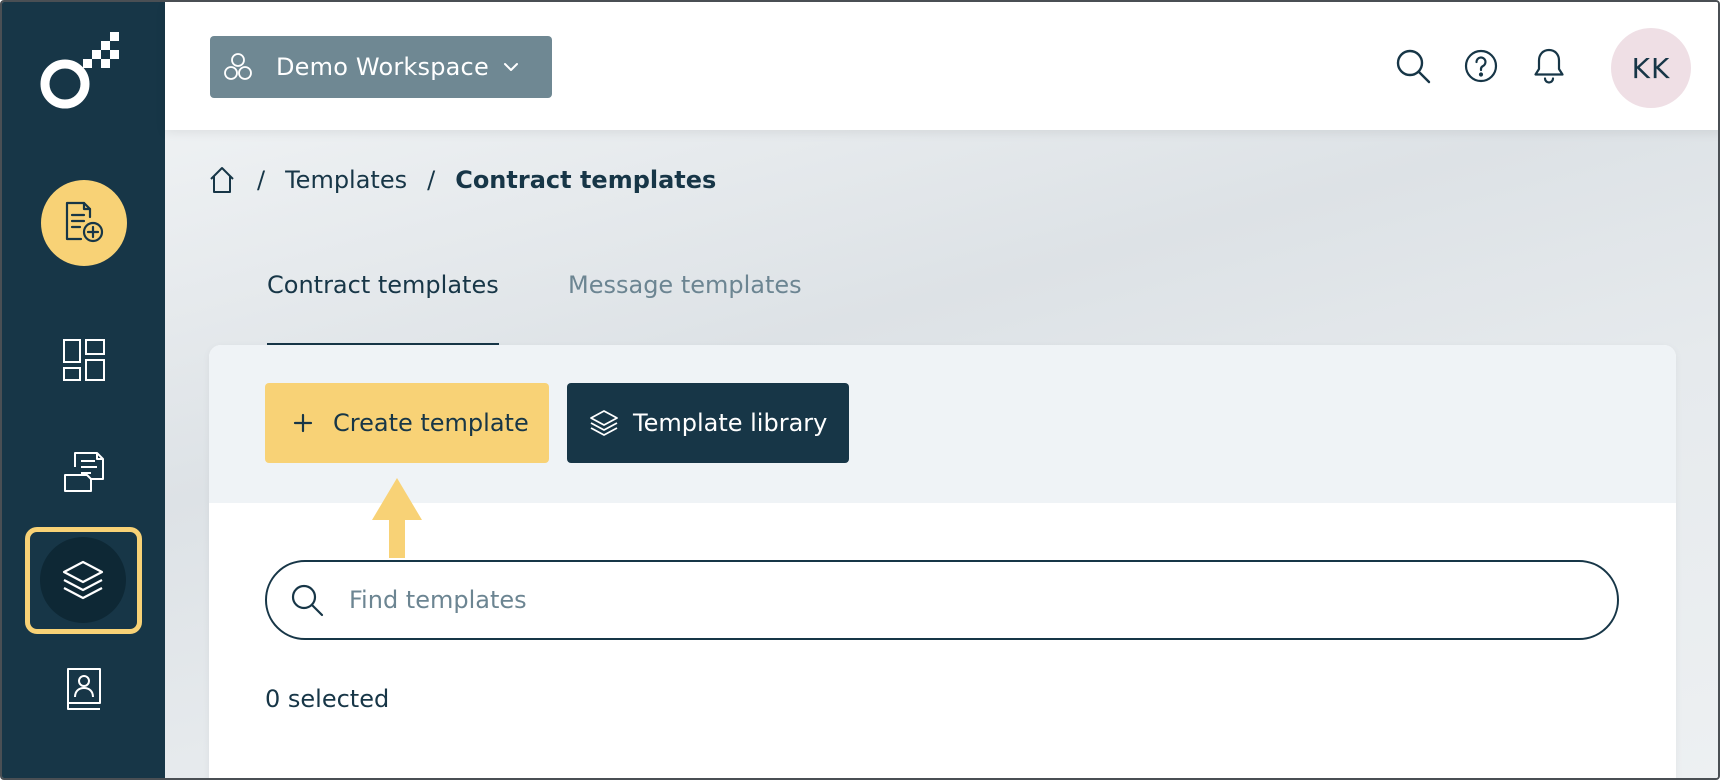 Image resolution: width=1720 pixels, height=780 pixels. I want to click on workspace-icon, so click(238, 67).